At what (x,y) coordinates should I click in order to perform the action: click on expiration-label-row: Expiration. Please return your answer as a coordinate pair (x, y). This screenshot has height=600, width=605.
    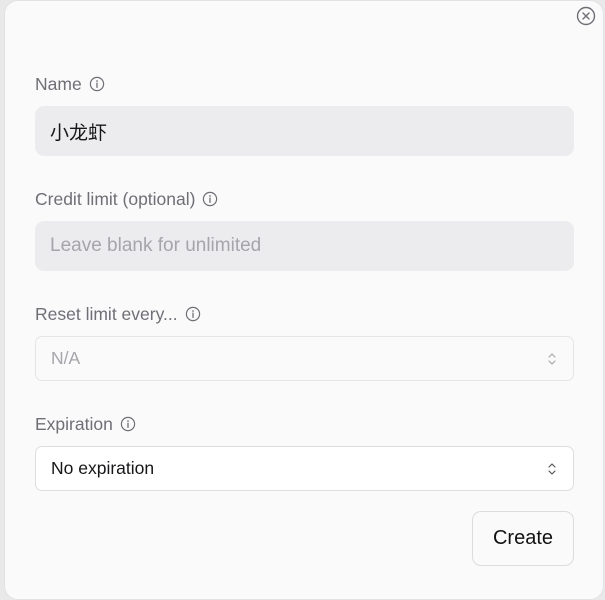
    Looking at the image, I should click on (85, 424).